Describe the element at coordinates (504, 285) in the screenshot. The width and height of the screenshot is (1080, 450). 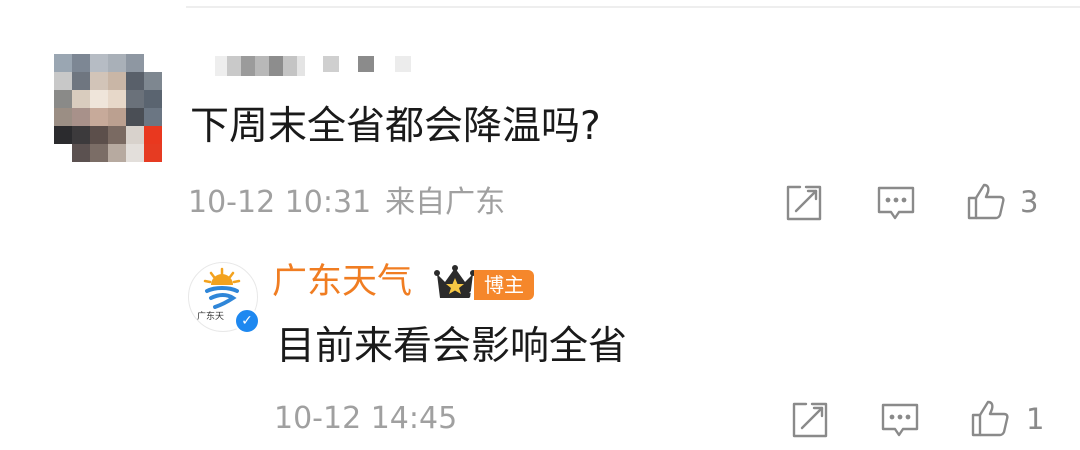
I see `blogger-badge: 博主` at that location.